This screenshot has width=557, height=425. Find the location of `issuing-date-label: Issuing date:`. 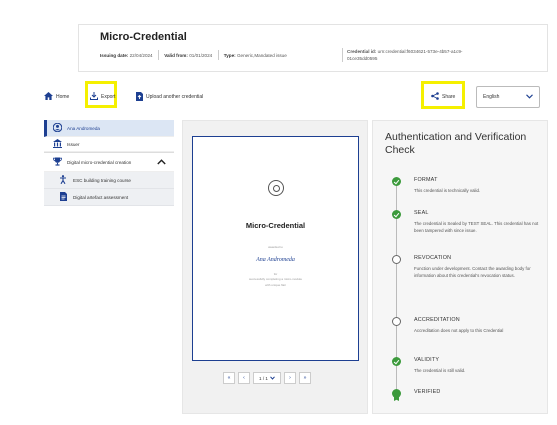

issuing-date-label: Issuing date: is located at coordinates (114, 55).